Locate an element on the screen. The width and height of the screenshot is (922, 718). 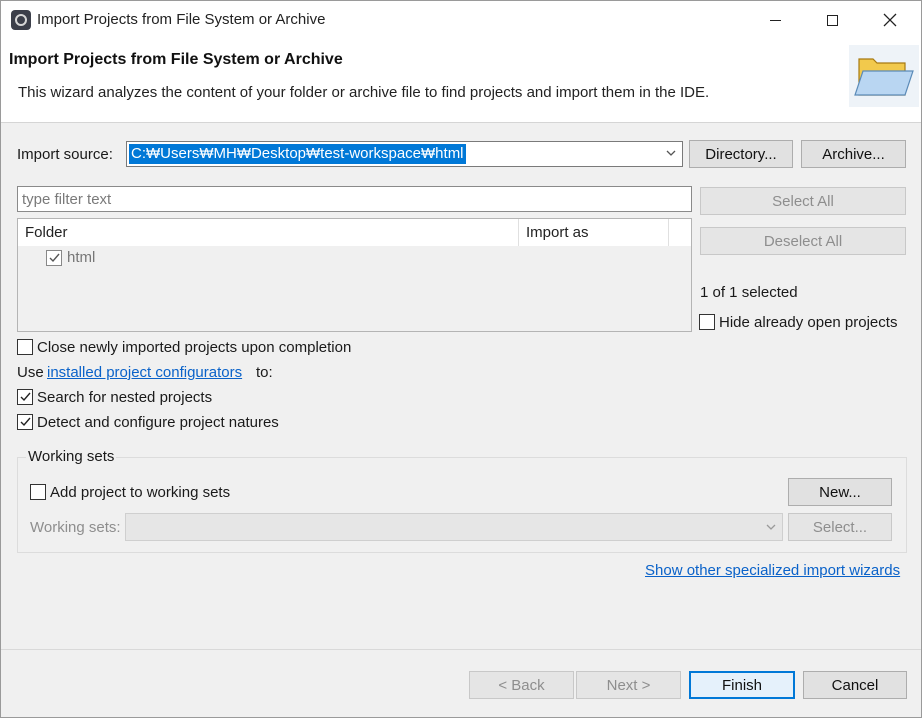
detect-natures-label: Detect and configure project natures is located at coordinates (158, 422).